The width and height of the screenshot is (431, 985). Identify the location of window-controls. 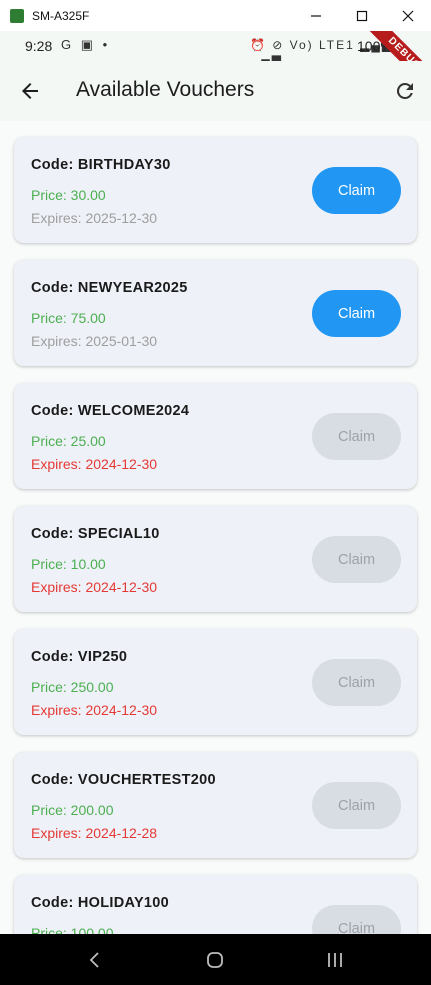
(362, 15).